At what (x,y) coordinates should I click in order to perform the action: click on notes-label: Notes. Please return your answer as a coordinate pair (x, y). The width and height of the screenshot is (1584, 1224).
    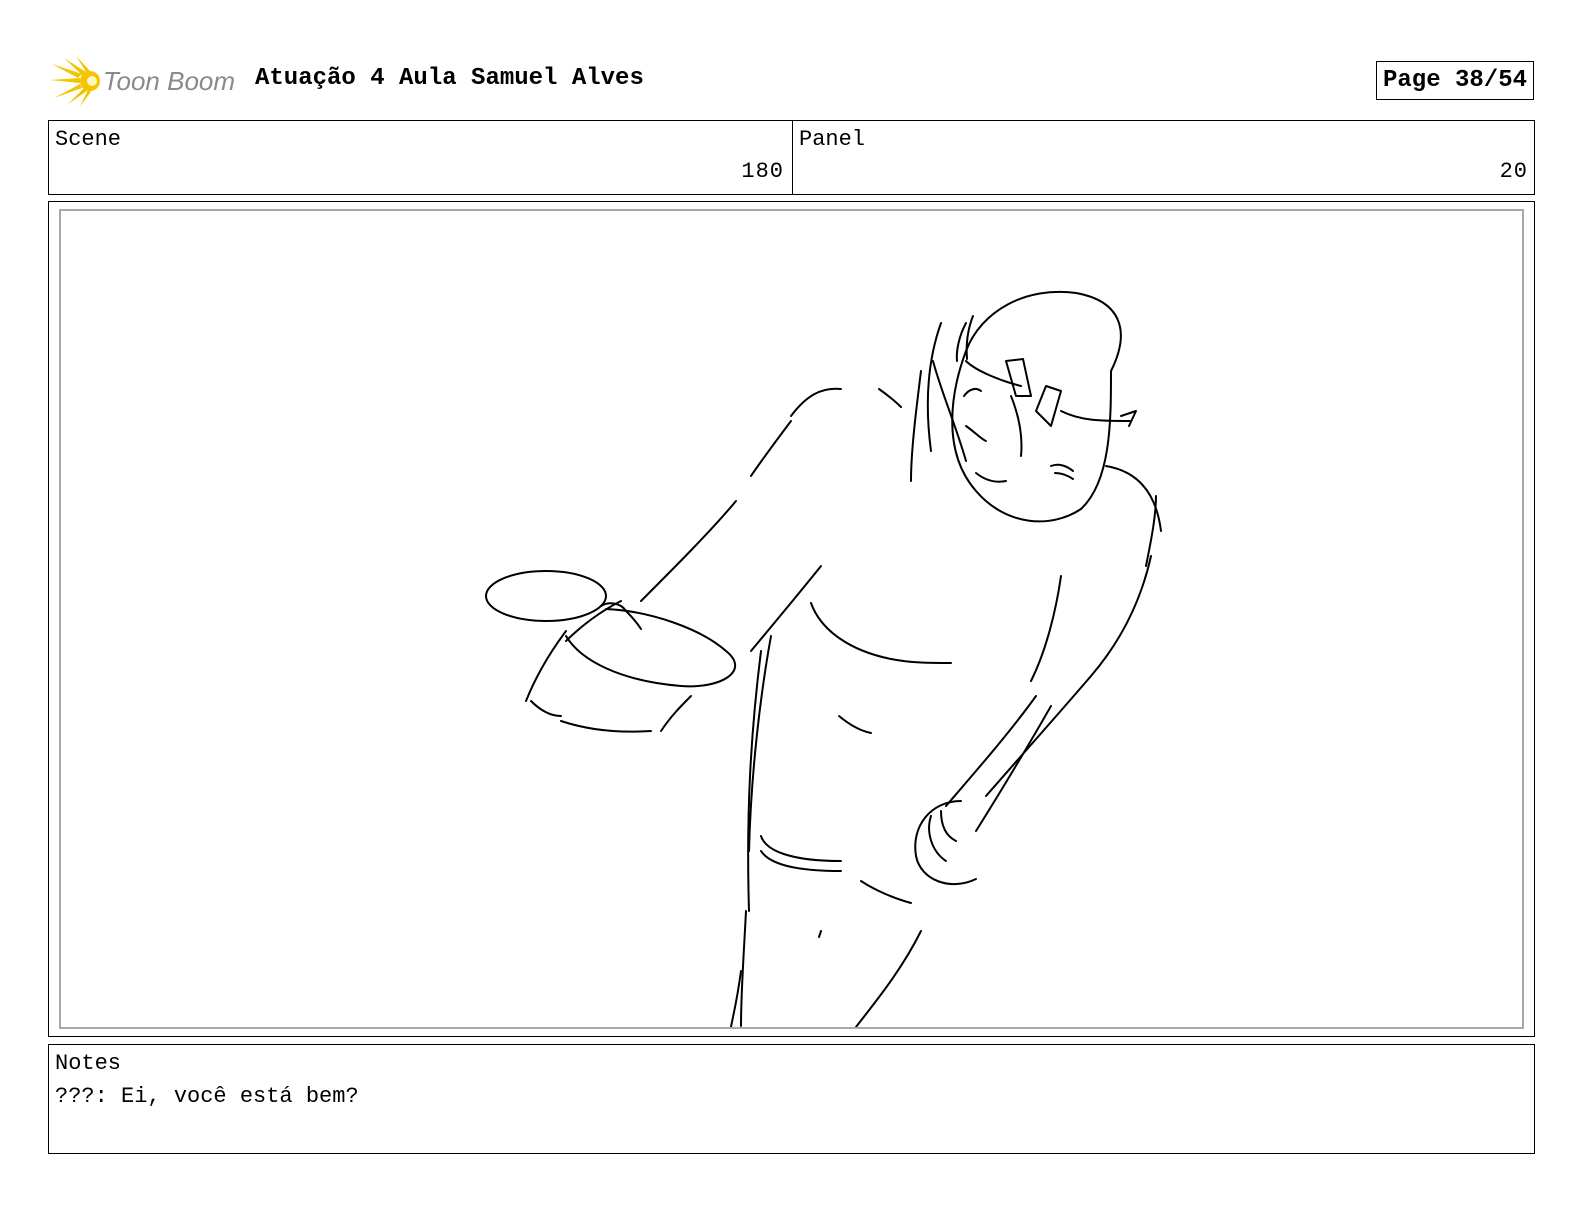
    Looking at the image, I should click on (88, 1063).